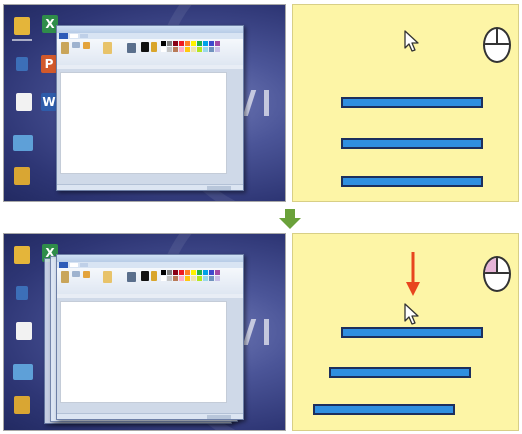  What do you see at coordinates (22, 40) in the screenshot?
I see `desktop-icon-label` at bounding box center [22, 40].